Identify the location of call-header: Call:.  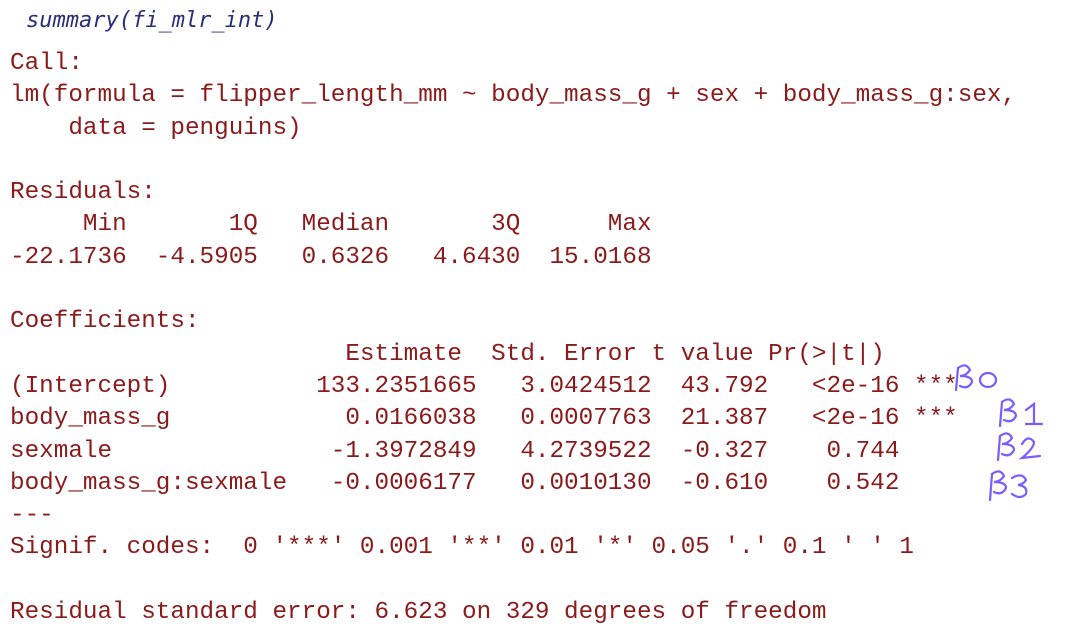
(46, 63).